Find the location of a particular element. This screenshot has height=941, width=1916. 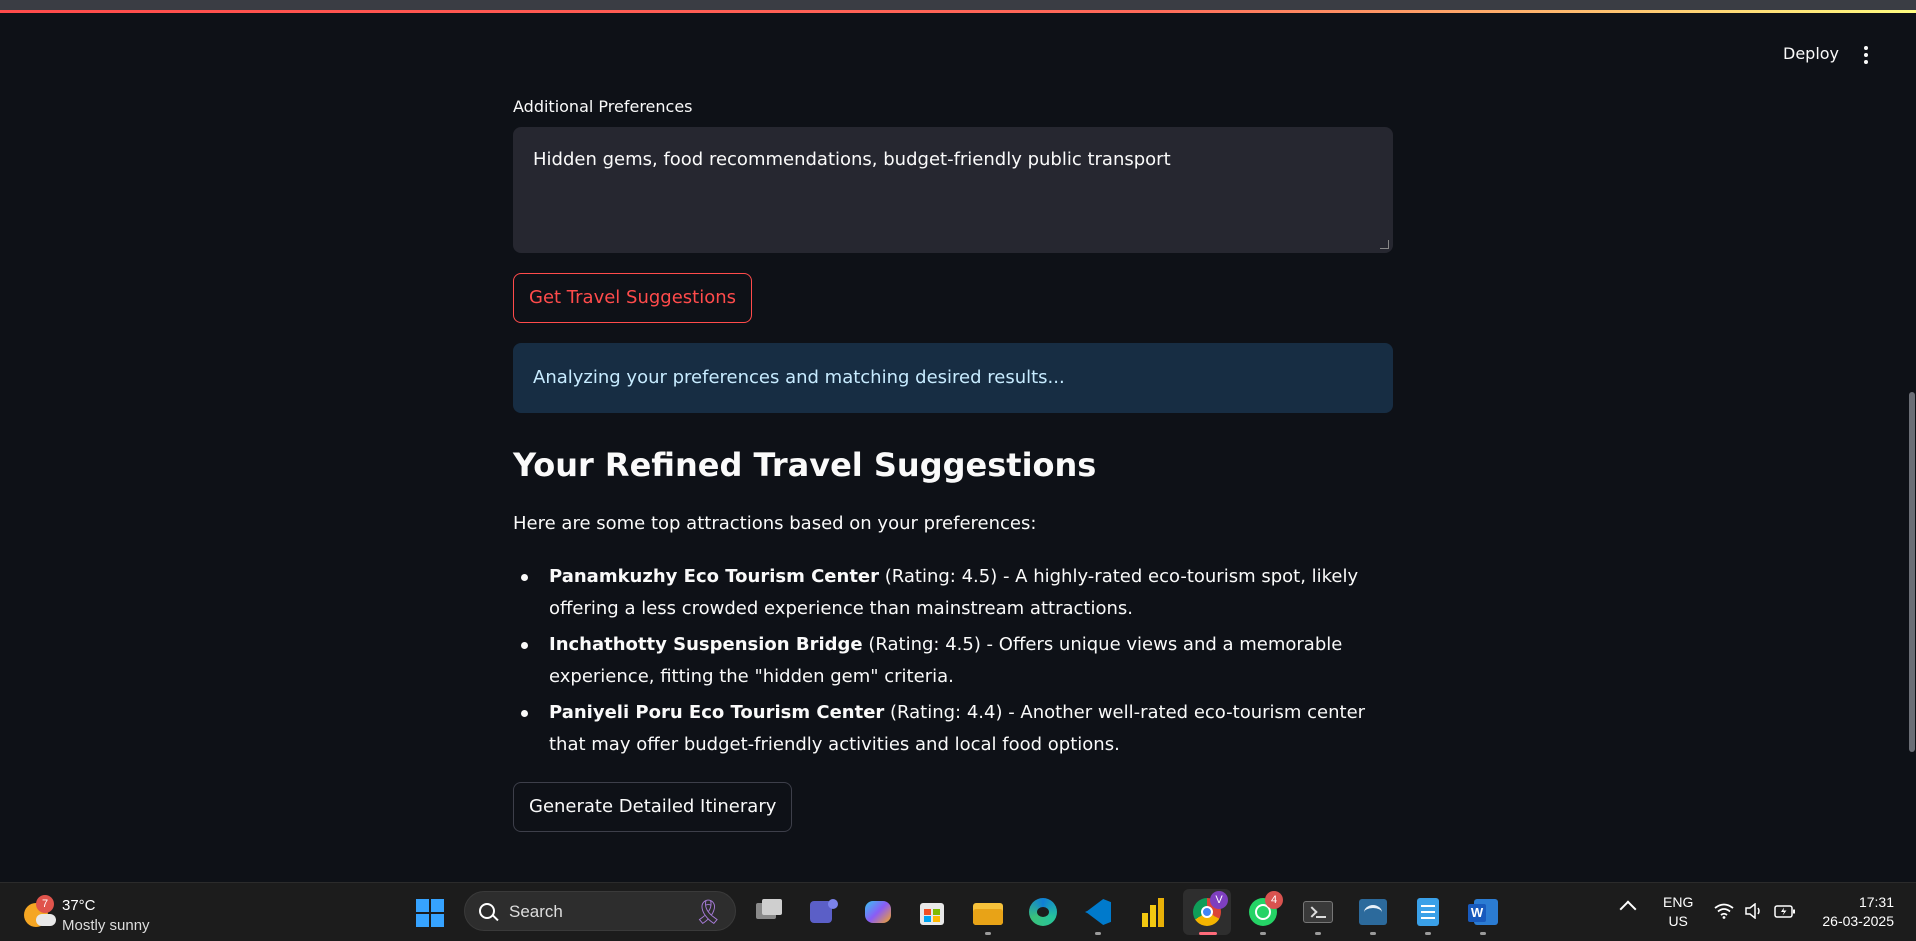

taskbar-search: Search 🎗 is located at coordinates (600, 911).